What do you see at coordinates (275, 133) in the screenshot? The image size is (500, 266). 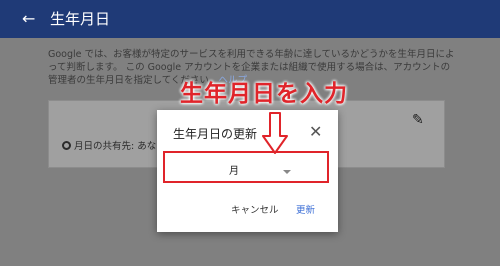 I see `annotation-arrow-icon` at bounding box center [275, 133].